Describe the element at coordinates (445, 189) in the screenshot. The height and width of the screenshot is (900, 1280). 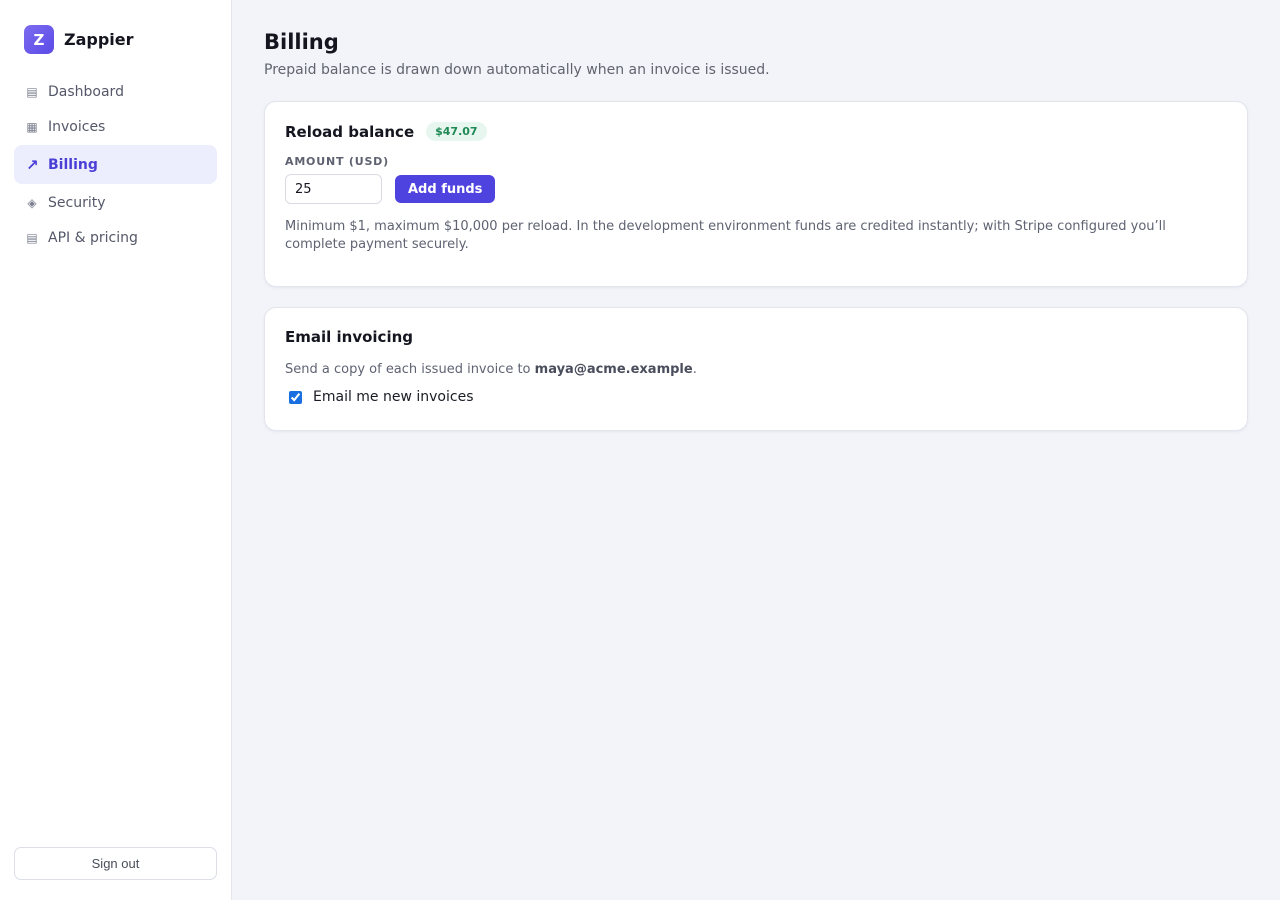
I see `add-funds-button: Add funds` at that location.